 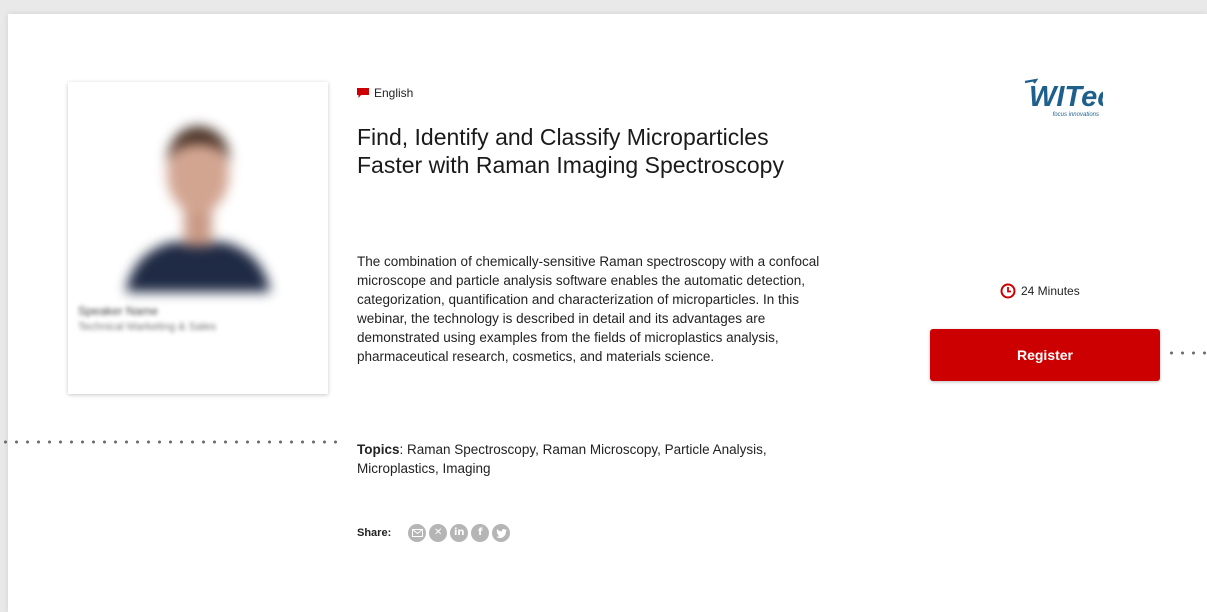 I want to click on share-bar: Share: ✕ in f, so click(x=434, y=533).